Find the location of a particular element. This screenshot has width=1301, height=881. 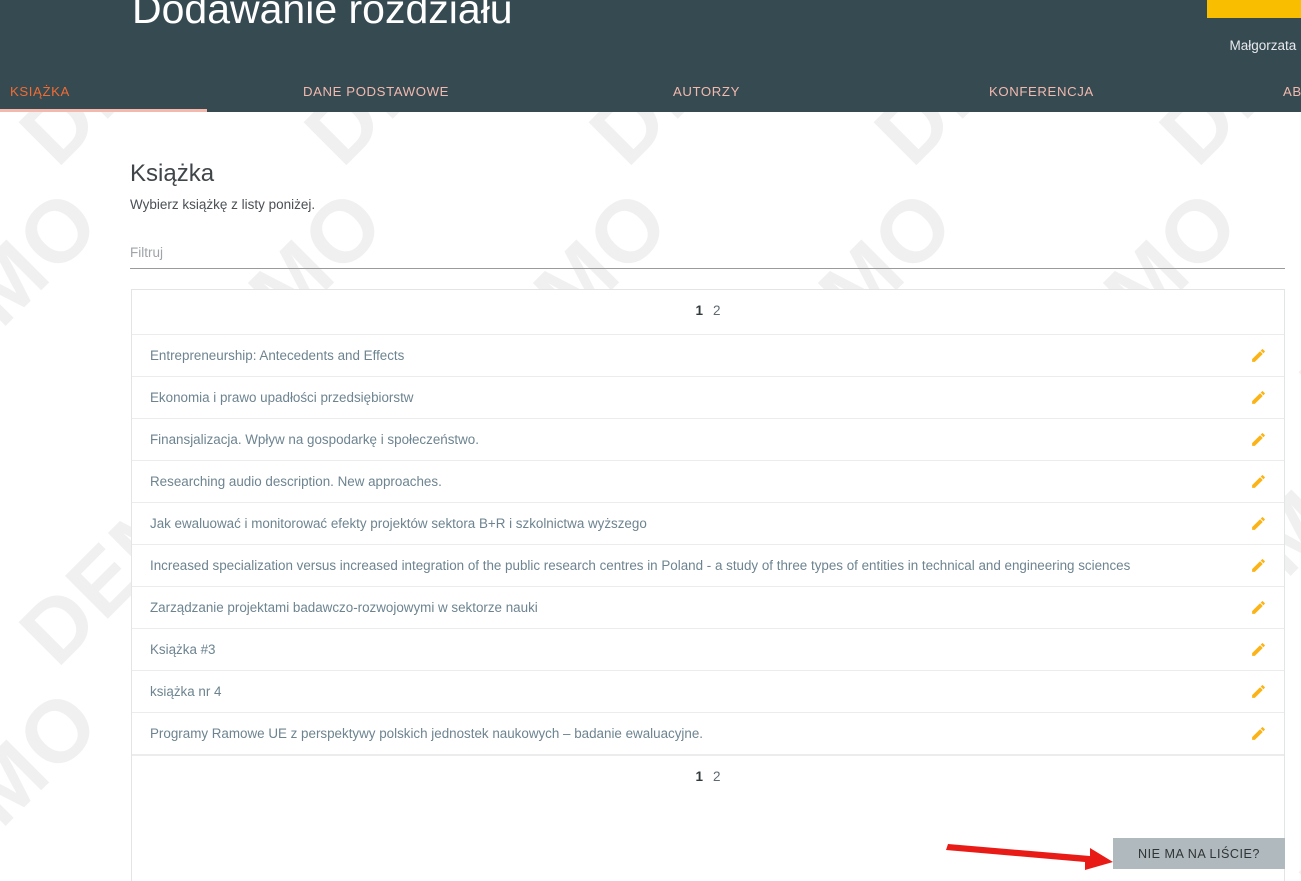

page-subtitle: Wybierz książkę z listy poniżej. is located at coordinates (223, 204).